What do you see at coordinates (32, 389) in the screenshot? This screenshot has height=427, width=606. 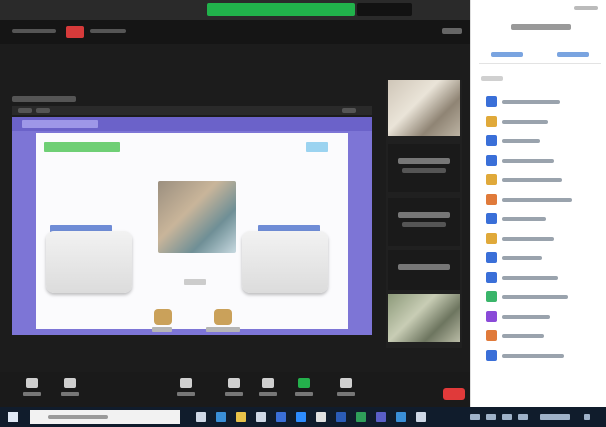 I see `microphone-button` at bounding box center [32, 389].